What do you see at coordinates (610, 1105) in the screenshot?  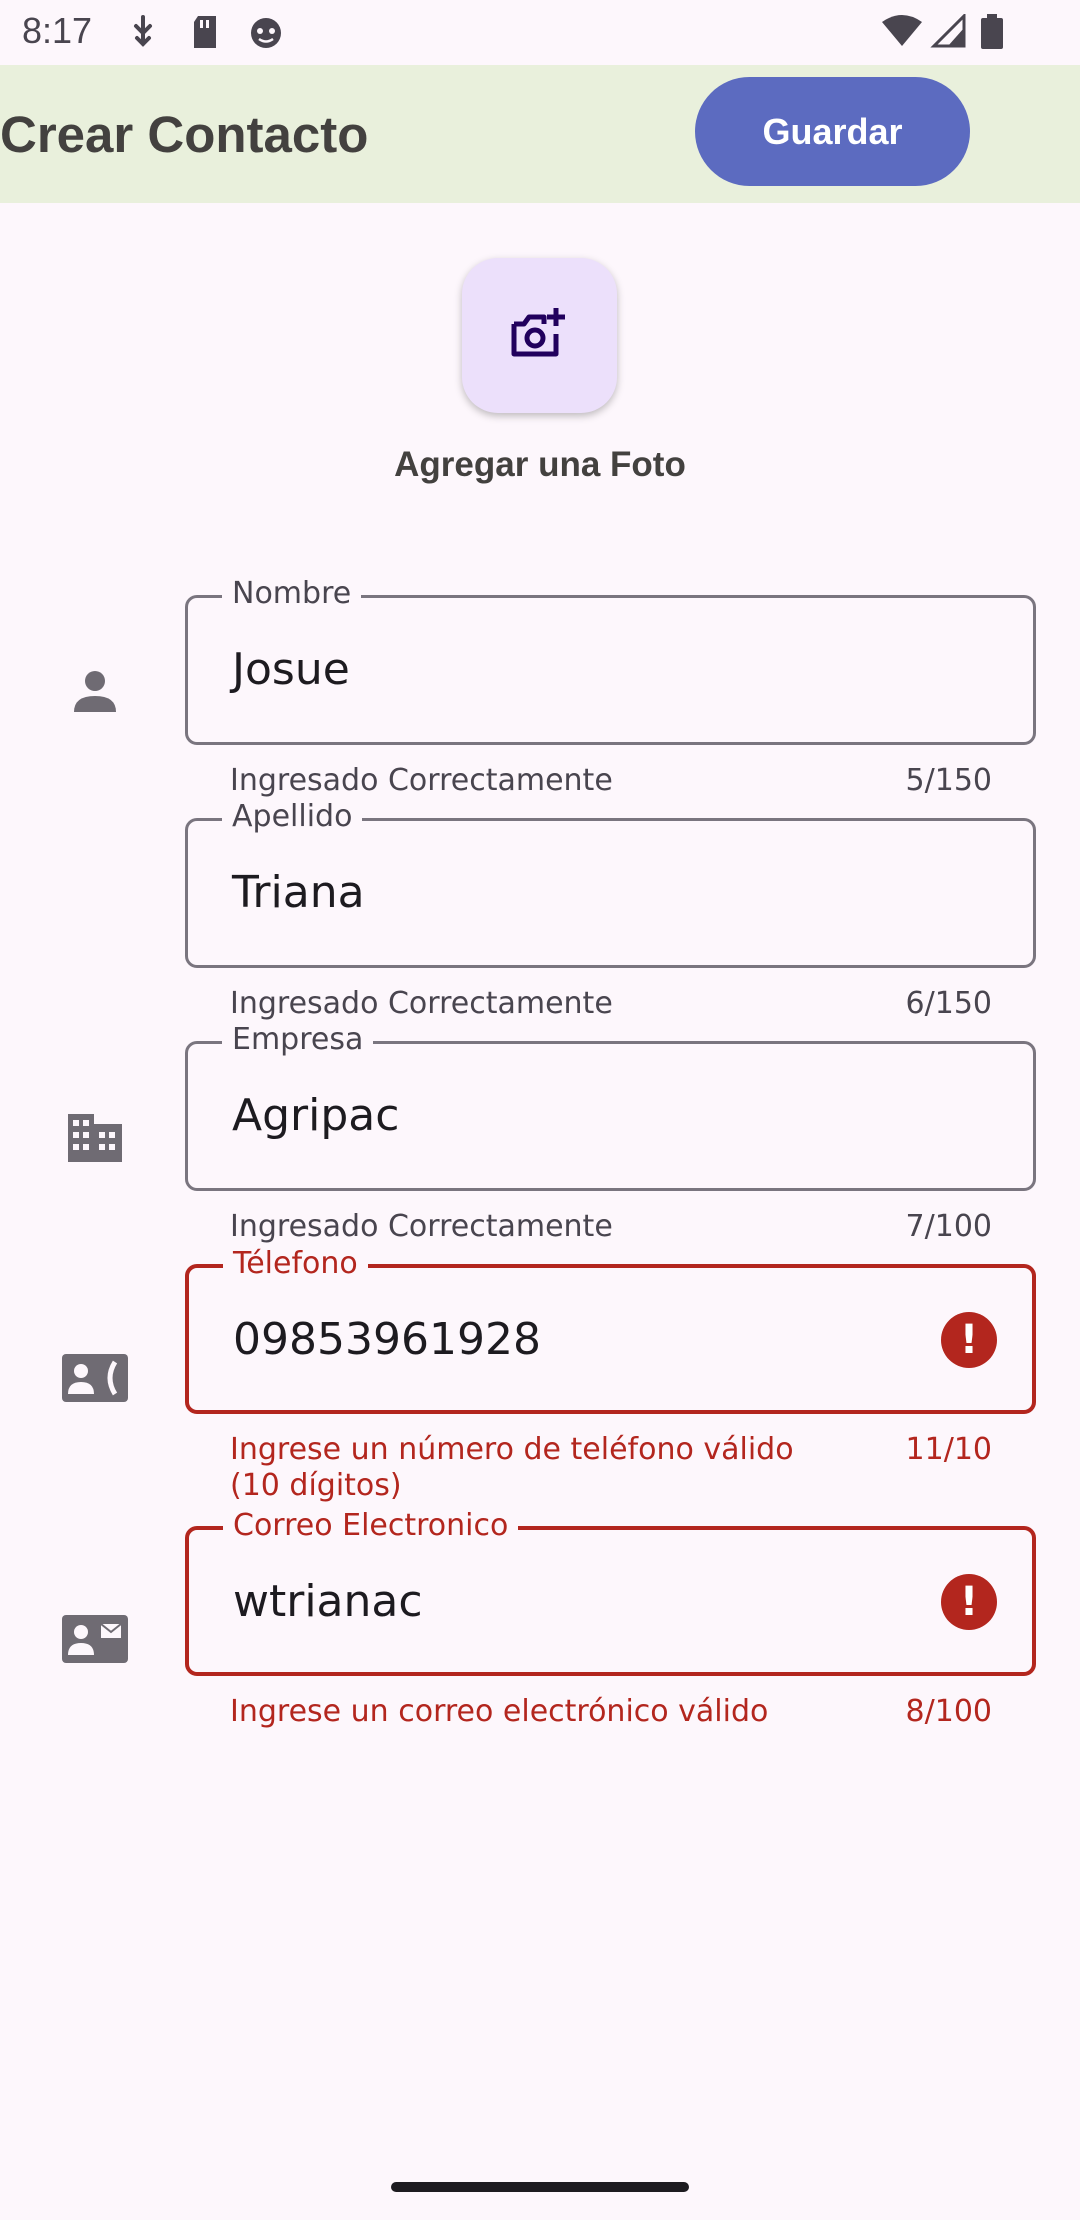 I see `empresa-field: Empresa Agripac` at bounding box center [610, 1105].